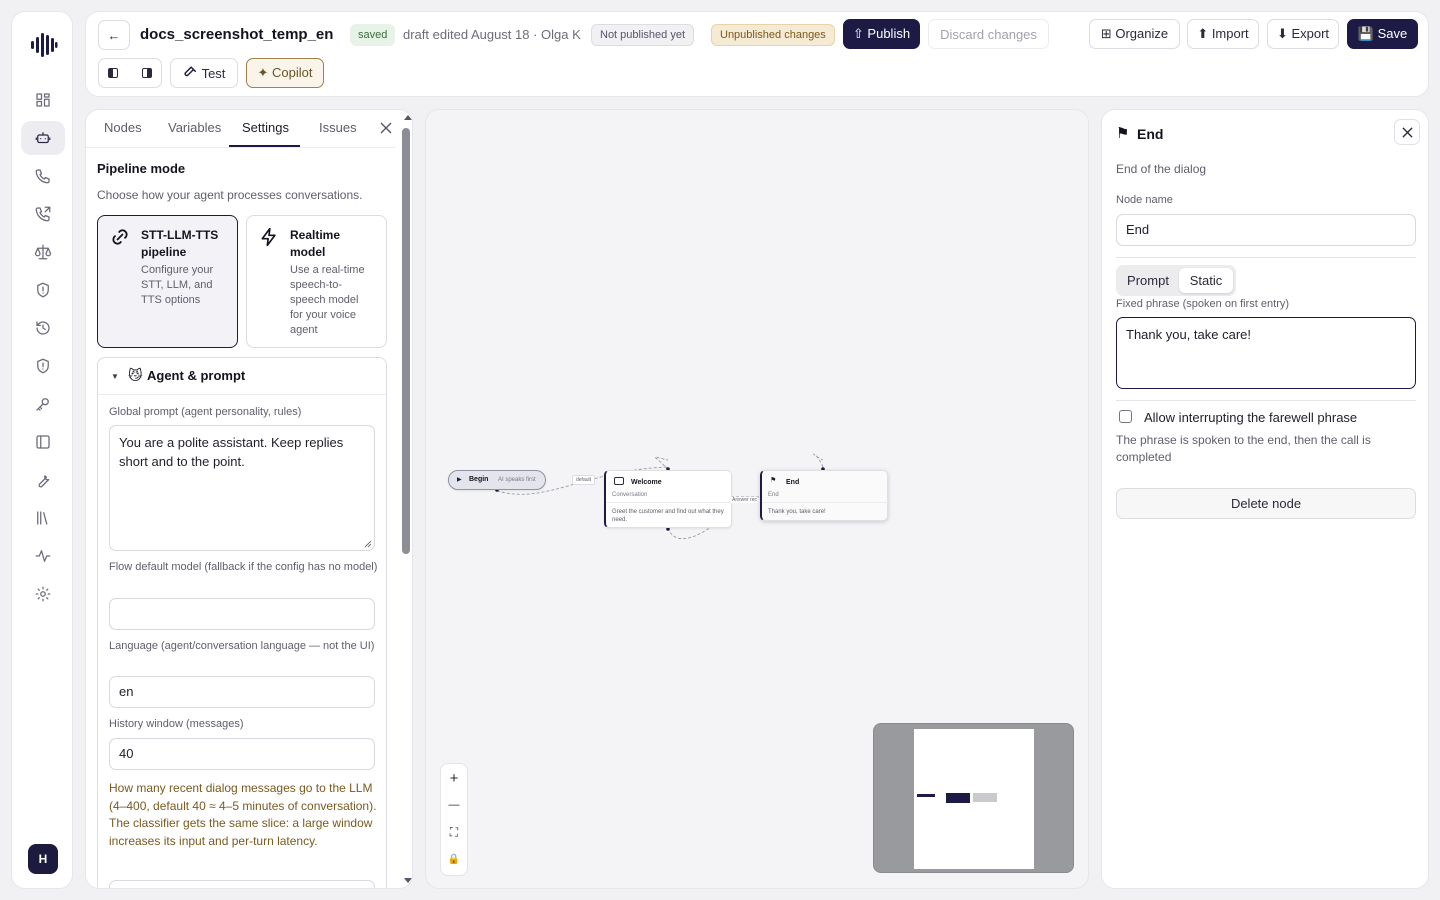  I want to click on nav-evaluations-button, so click(43, 252).